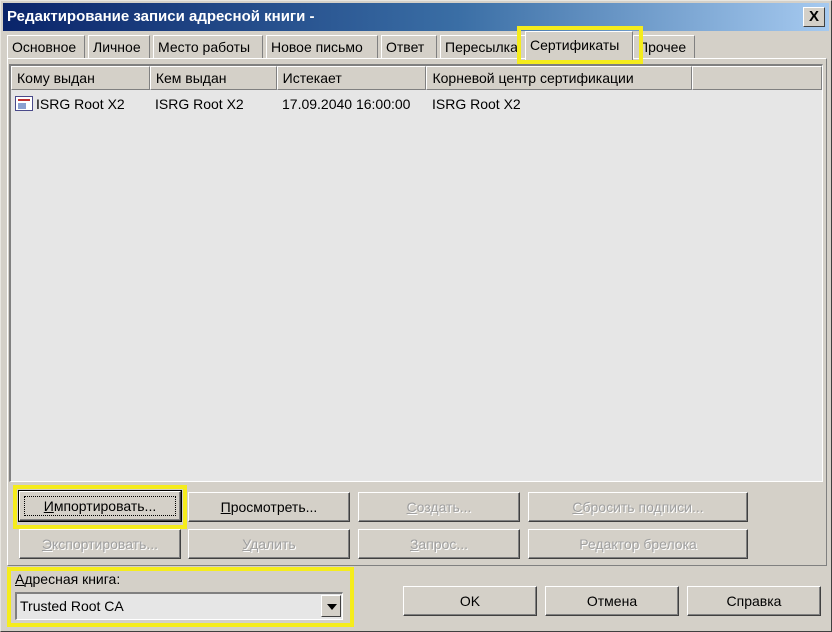 This screenshot has height=632, width=832. I want to click on cell-issued-to: ISRG Root X2, so click(80, 104).